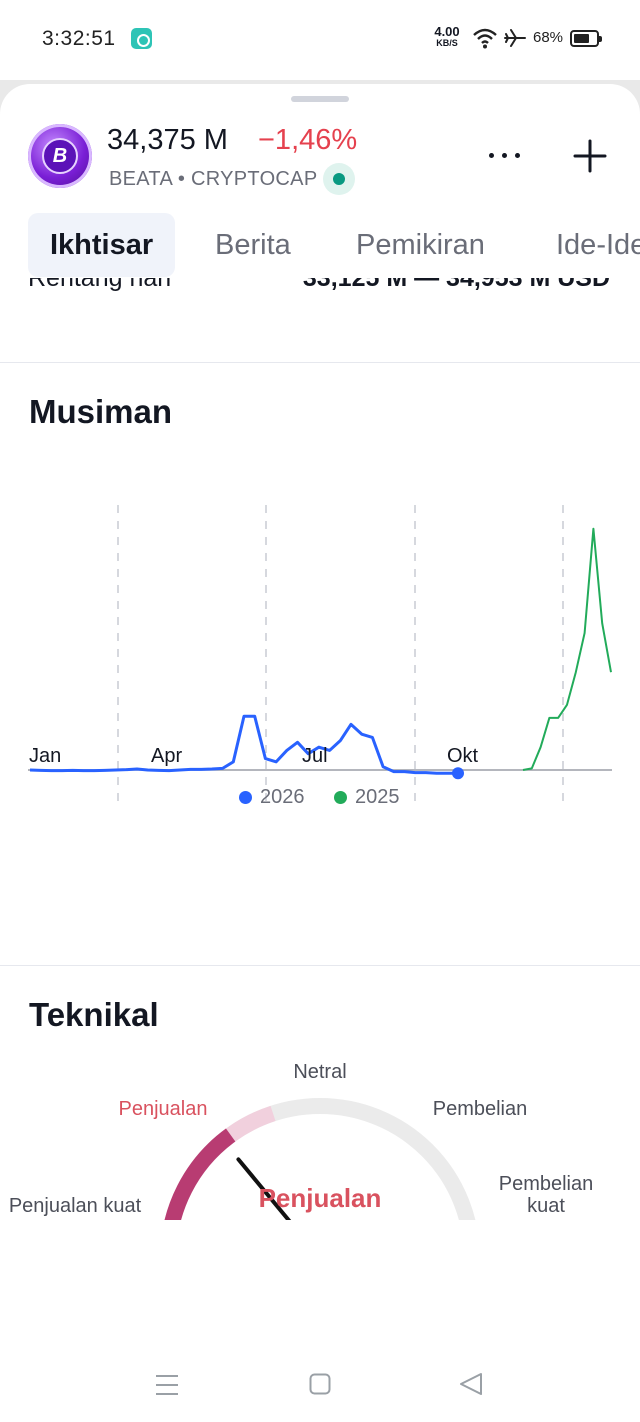  I want to click on gauge-label-buy: Pembelian, so click(480, 1109).